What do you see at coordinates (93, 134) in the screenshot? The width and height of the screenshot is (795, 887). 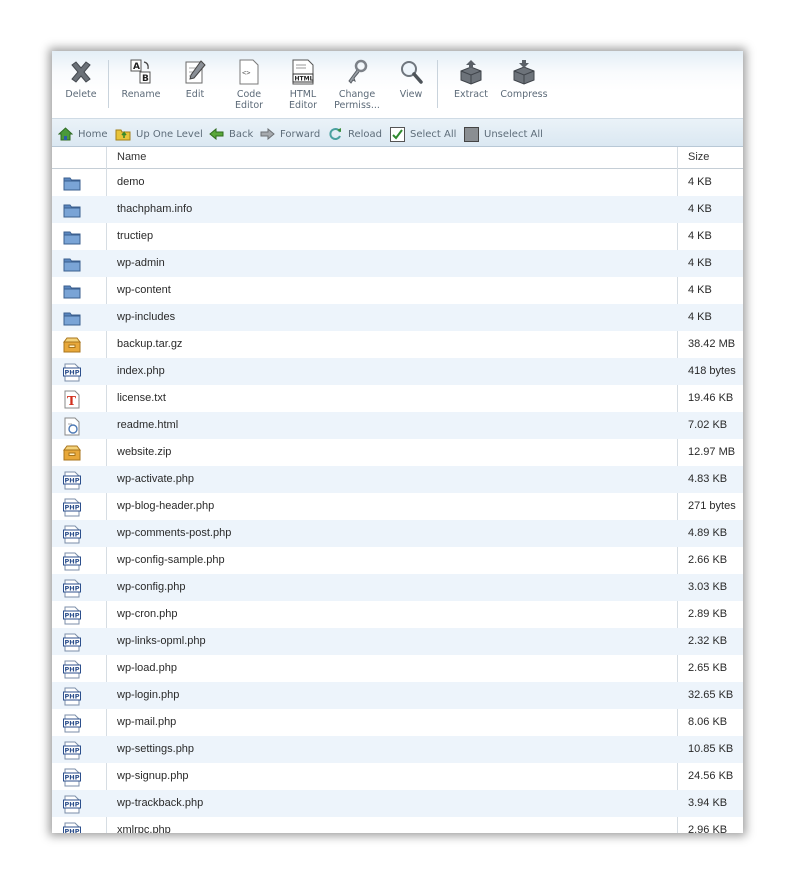 I see `home-label: Home` at bounding box center [93, 134].